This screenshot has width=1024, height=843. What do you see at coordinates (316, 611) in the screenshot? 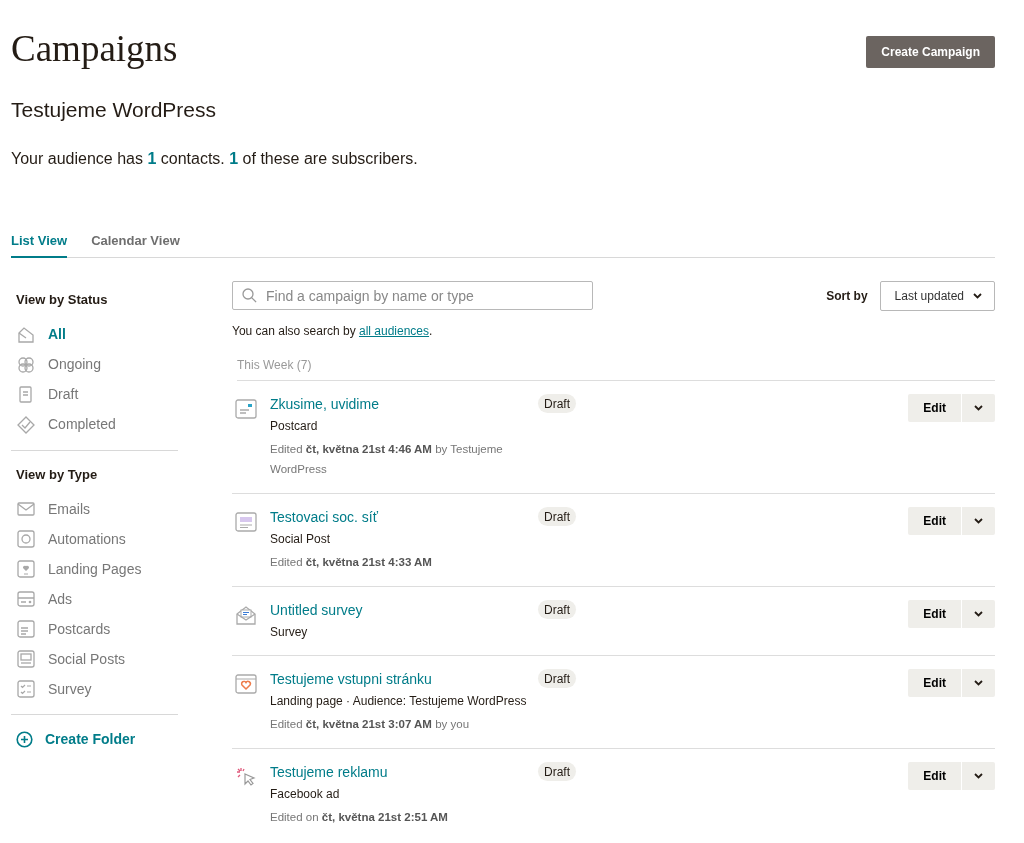
I see `campaign-name-link: Untitled survey` at bounding box center [316, 611].